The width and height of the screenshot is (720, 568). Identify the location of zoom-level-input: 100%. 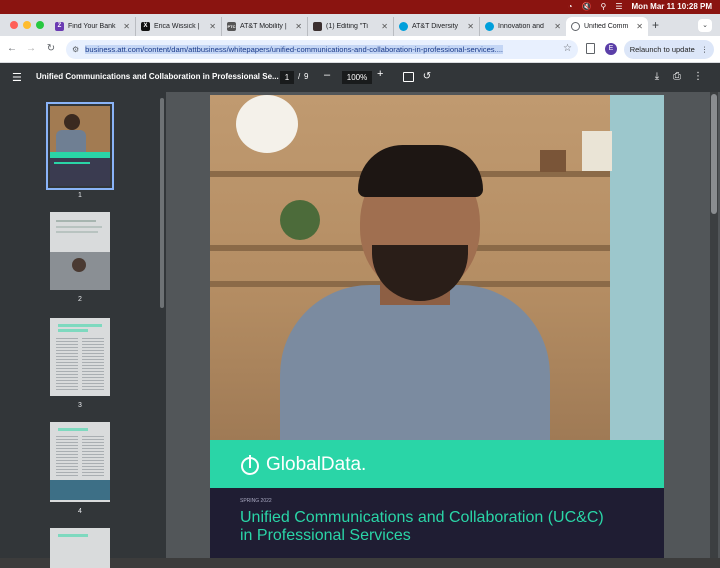
(357, 77).